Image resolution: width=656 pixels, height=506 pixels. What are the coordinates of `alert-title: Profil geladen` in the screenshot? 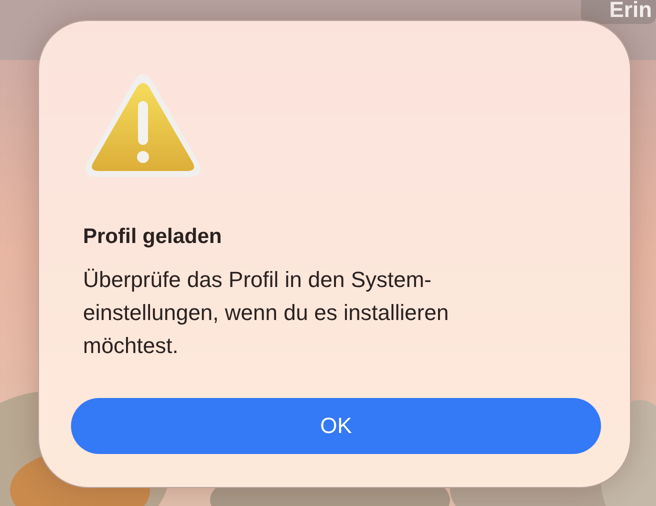 It's located at (152, 237).